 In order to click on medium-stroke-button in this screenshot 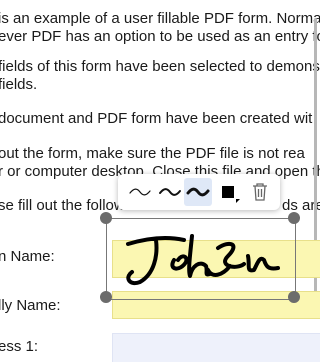, I will do `click(170, 192)`.